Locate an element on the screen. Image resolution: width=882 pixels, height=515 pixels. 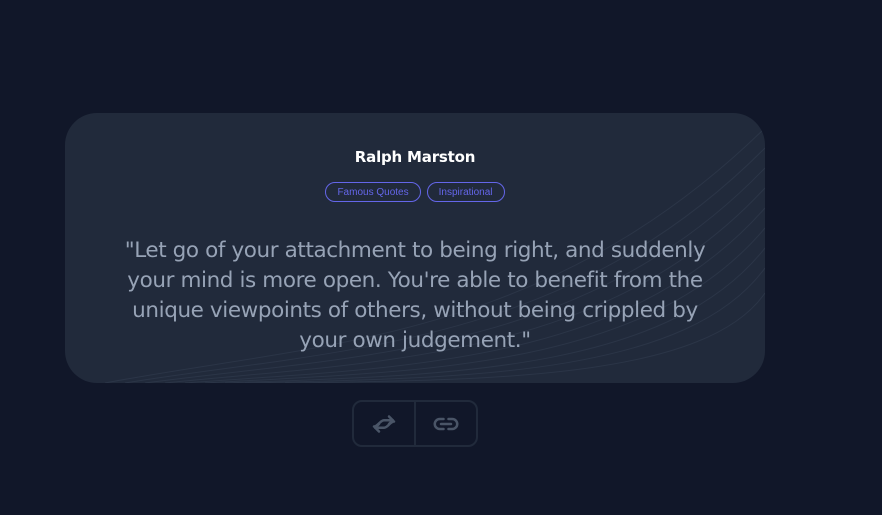
link-icon is located at coordinates (446, 423).